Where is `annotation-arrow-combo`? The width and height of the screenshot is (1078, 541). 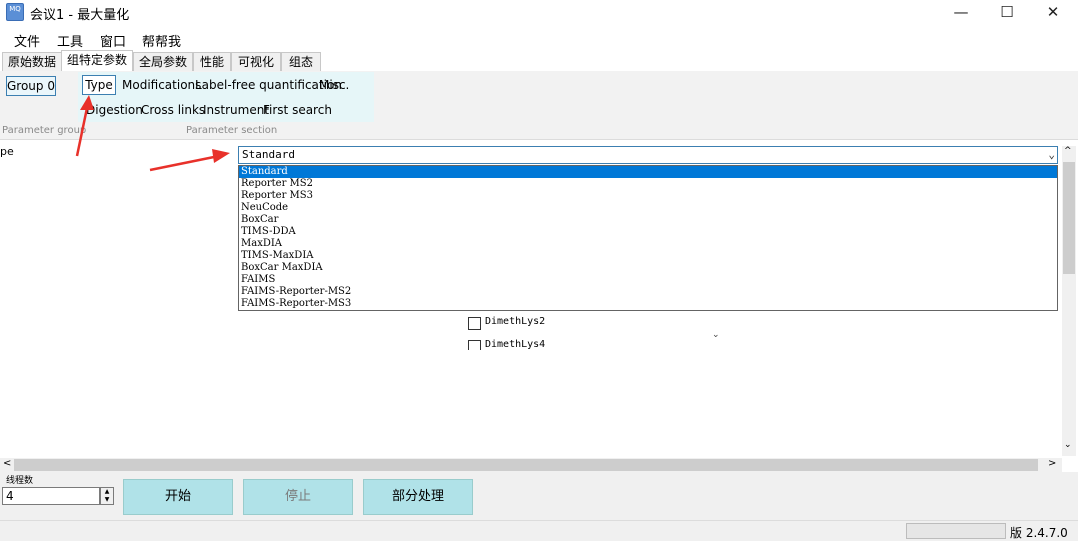
annotation-arrow-combo is located at coordinates (189, 160).